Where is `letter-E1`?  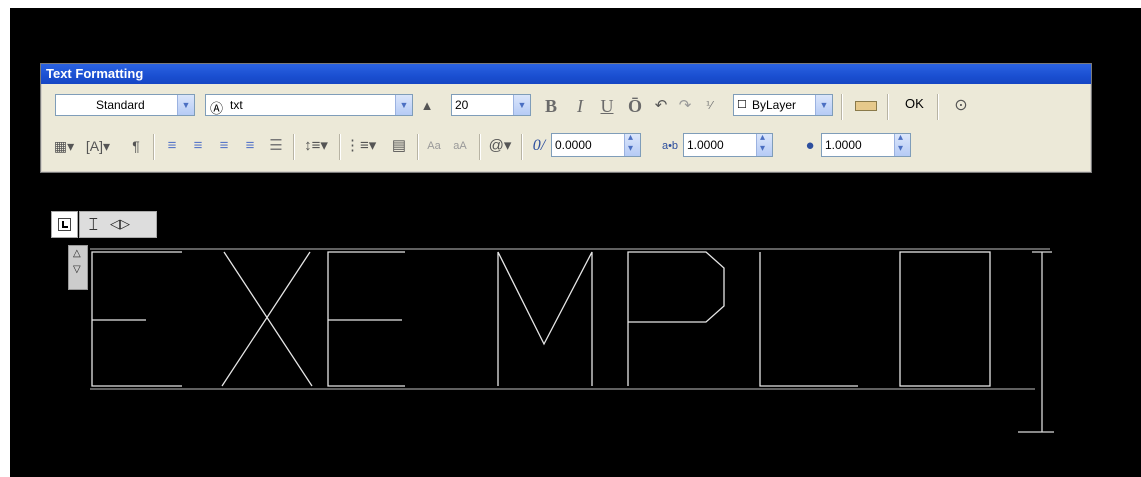
letter-E1 is located at coordinates (136, 319).